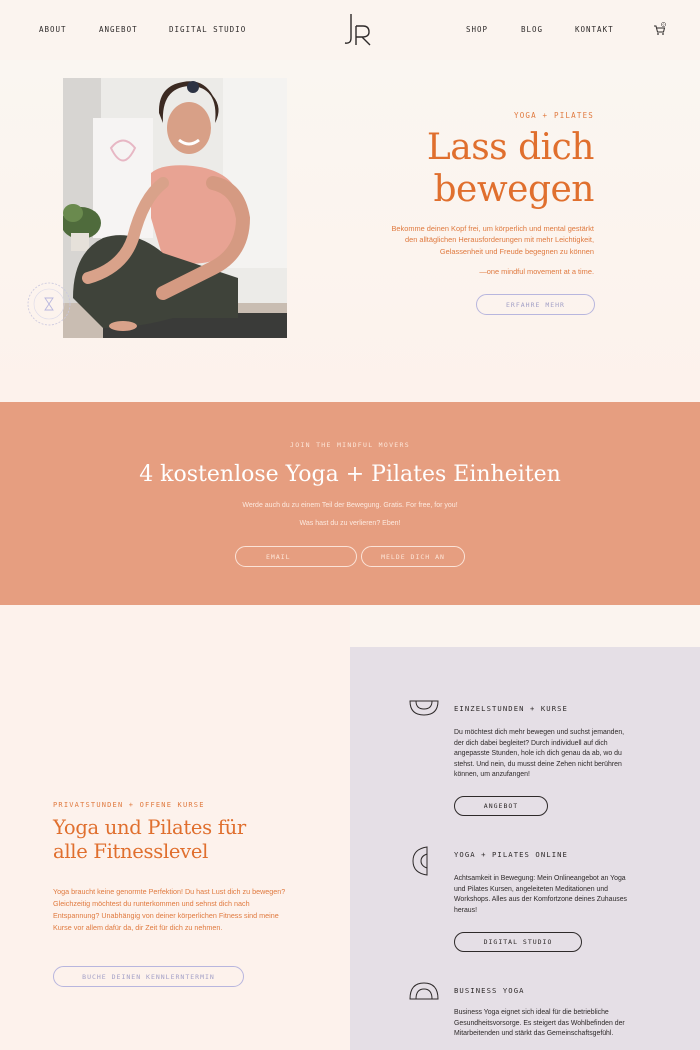 This screenshot has width=700, height=1050. I want to click on cart-count: 0, so click(664, 25).